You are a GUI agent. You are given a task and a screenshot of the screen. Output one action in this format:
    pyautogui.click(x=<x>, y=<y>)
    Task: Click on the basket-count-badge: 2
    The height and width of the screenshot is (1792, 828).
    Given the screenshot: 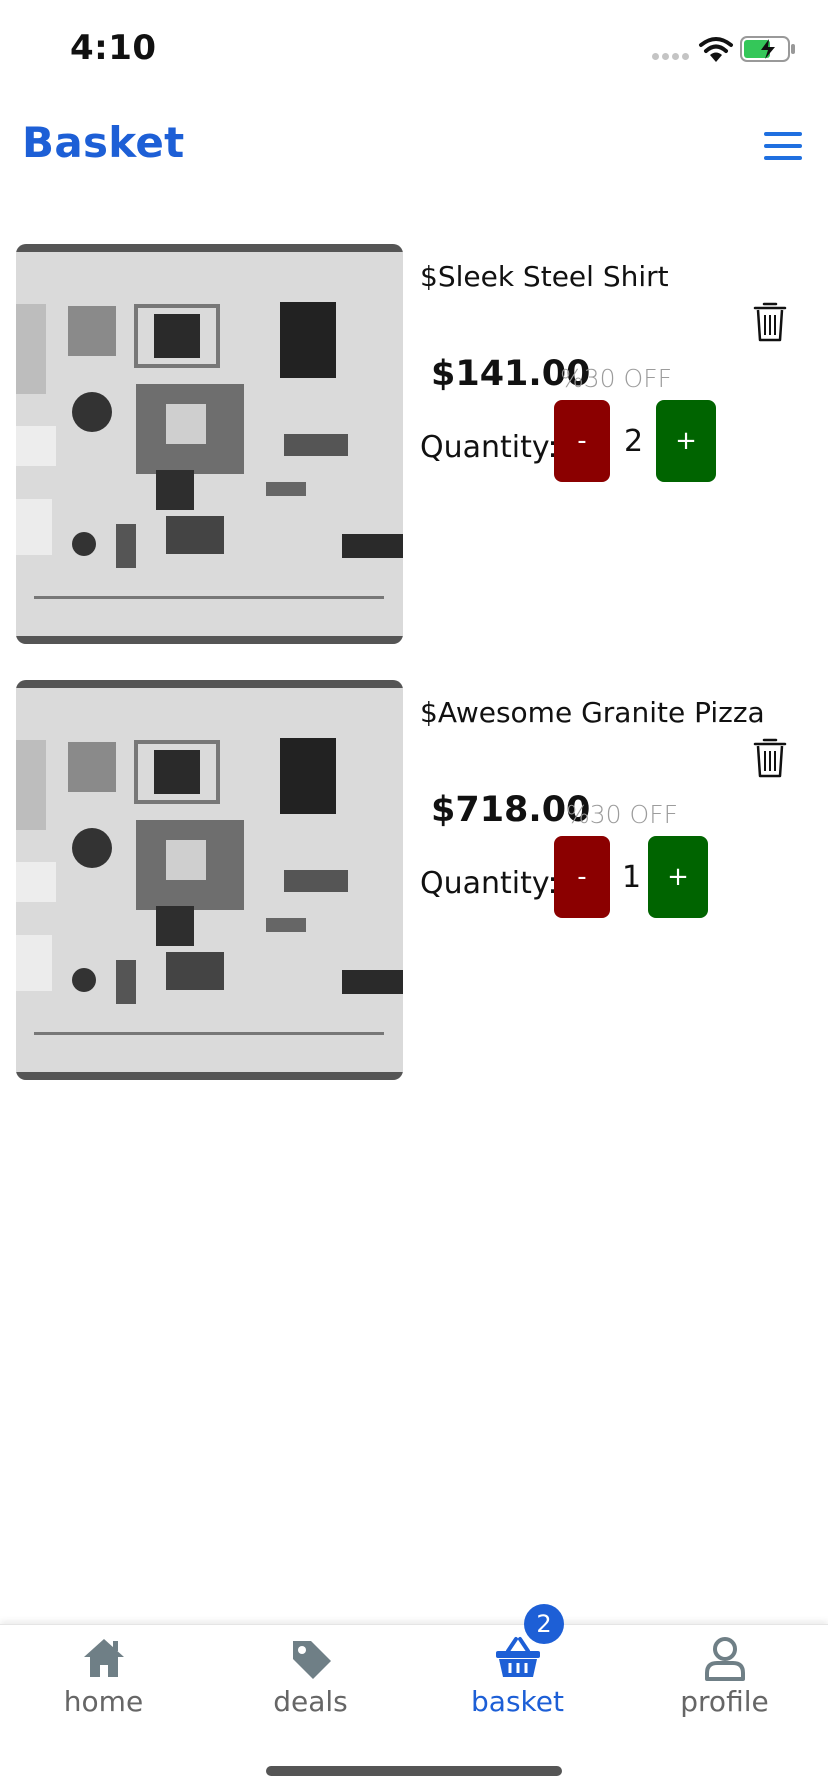 What is the action you would take?
    pyautogui.click(x=544, y=1624)
    